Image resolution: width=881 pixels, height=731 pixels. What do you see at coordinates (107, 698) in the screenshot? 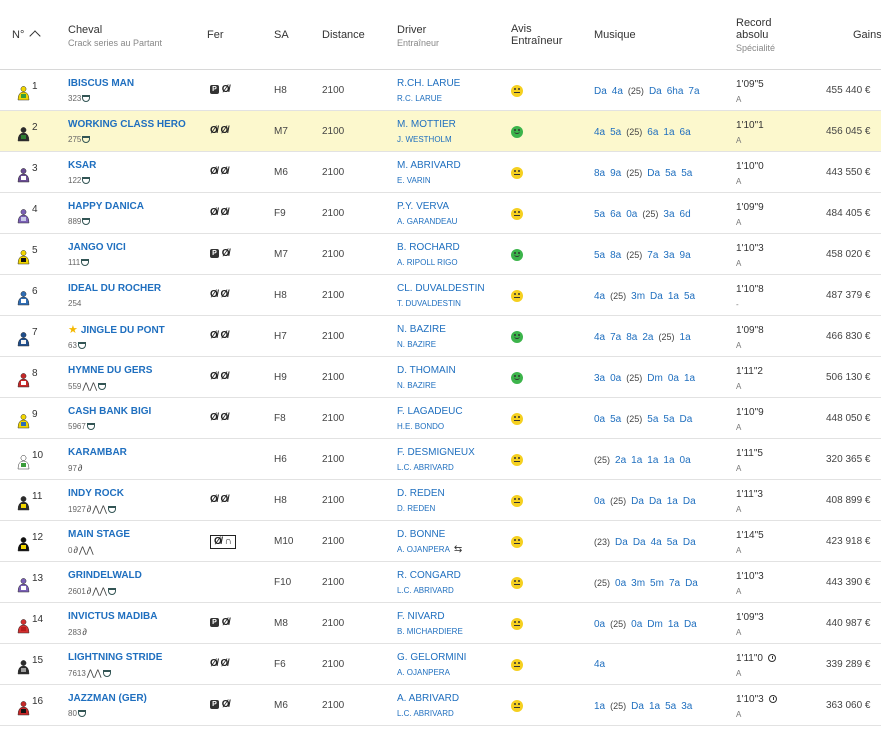
I see `horse-name-link: JAZZMAN (GER)` at bounding box center [107, 698].